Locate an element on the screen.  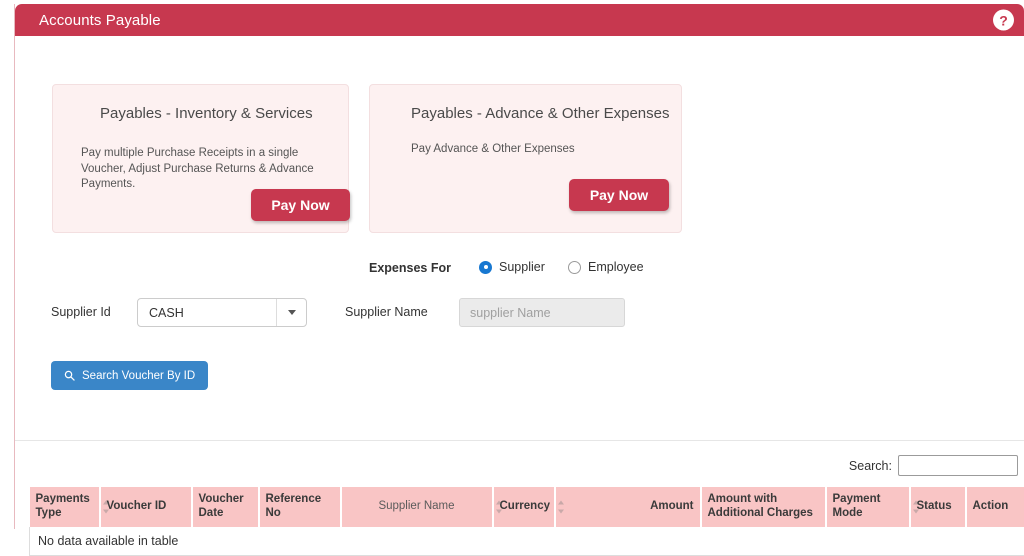
supplier-name-input is located at coordinates (542, 312).